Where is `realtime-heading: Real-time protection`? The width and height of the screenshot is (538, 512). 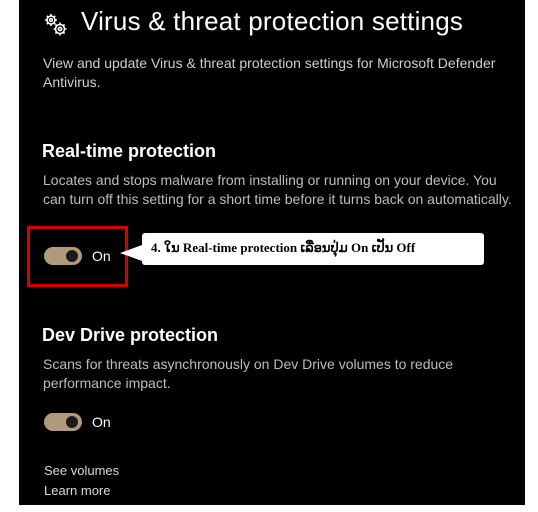
realtime-heading: Real-time protection is located at coordinates (129, 151).